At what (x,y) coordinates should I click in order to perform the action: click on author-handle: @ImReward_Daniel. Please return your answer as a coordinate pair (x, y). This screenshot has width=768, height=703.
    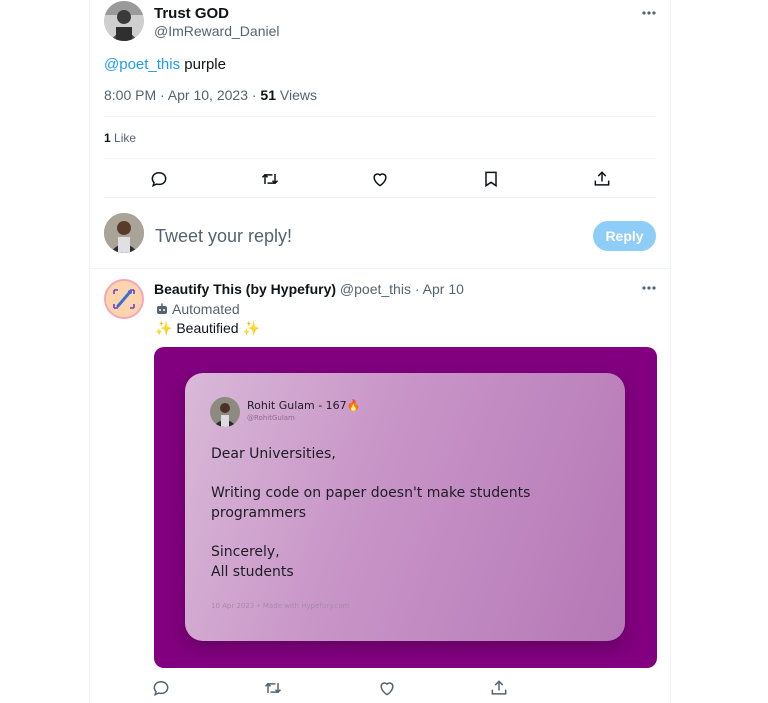
    Looking at the image, I should click on (216, 31).